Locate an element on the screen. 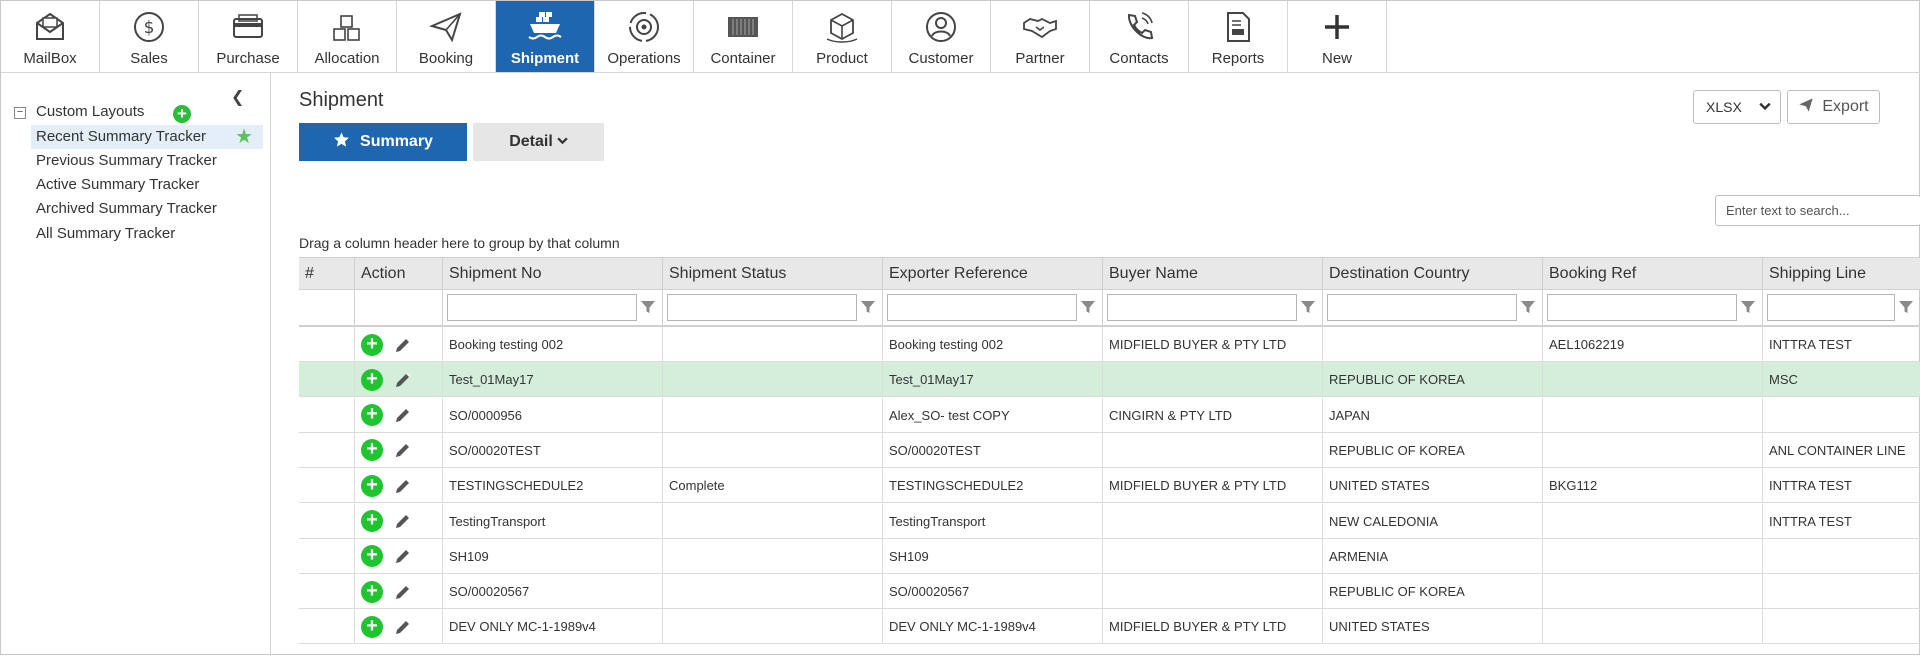 This screenshot has width=1920, height=656. summary-button: Summary is located at coordinates (383, 142).